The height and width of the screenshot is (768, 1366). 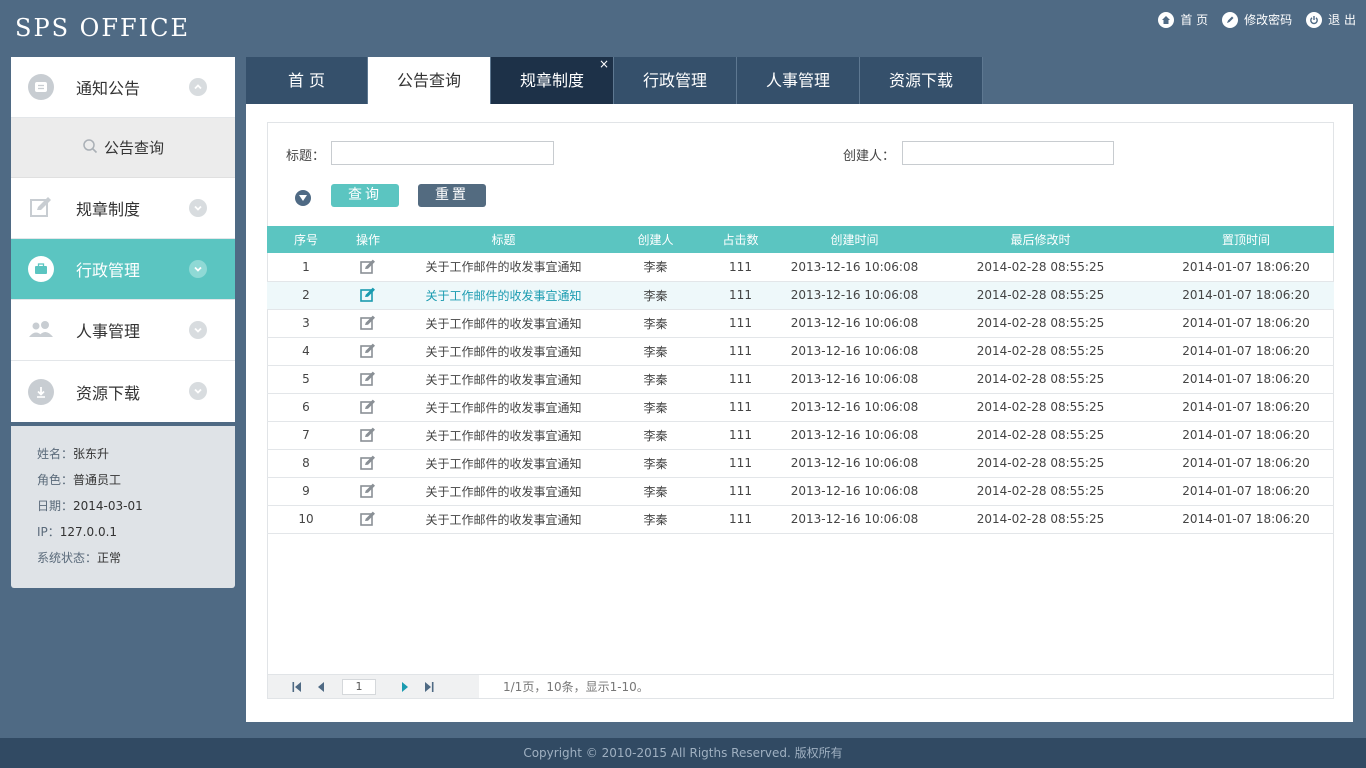 I want to click on reset-button: 重置, so click(x=452, y=195).